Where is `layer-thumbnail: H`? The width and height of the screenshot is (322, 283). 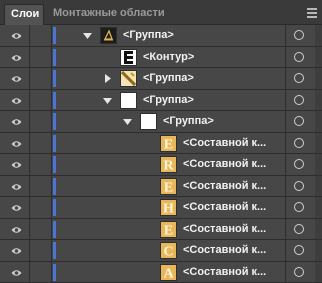 layer-thumbnail: H is located at coordinates (168, 207).